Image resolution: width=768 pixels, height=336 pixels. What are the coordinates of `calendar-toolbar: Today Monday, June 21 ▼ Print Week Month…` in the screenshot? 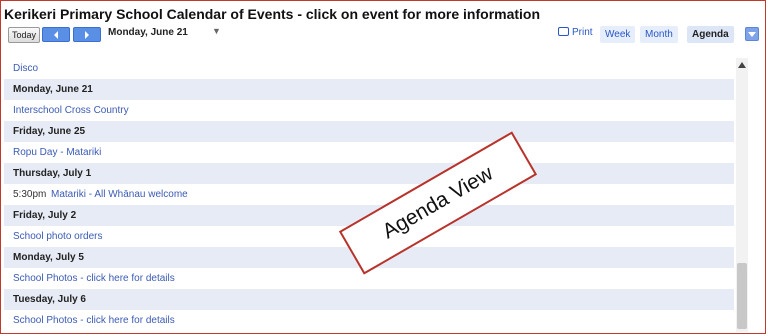 It's located at (384, 35).